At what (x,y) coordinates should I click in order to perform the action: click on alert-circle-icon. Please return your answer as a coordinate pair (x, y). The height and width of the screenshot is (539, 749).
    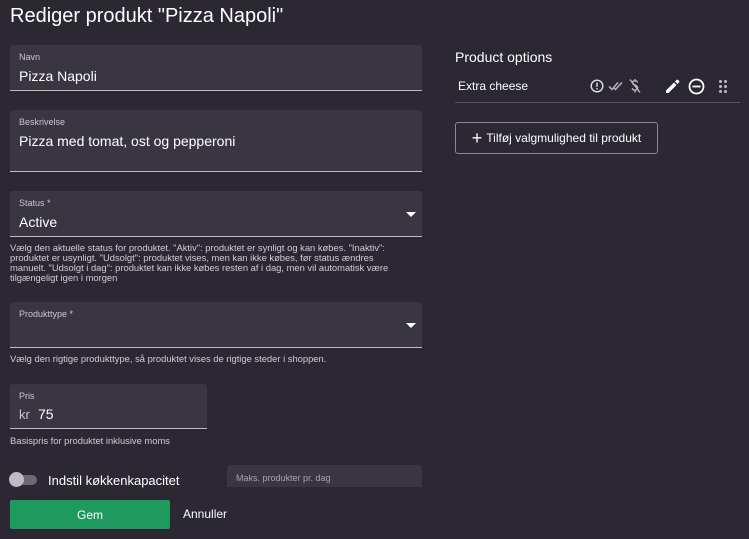
    Looking at the image, I should click on (597, 86).